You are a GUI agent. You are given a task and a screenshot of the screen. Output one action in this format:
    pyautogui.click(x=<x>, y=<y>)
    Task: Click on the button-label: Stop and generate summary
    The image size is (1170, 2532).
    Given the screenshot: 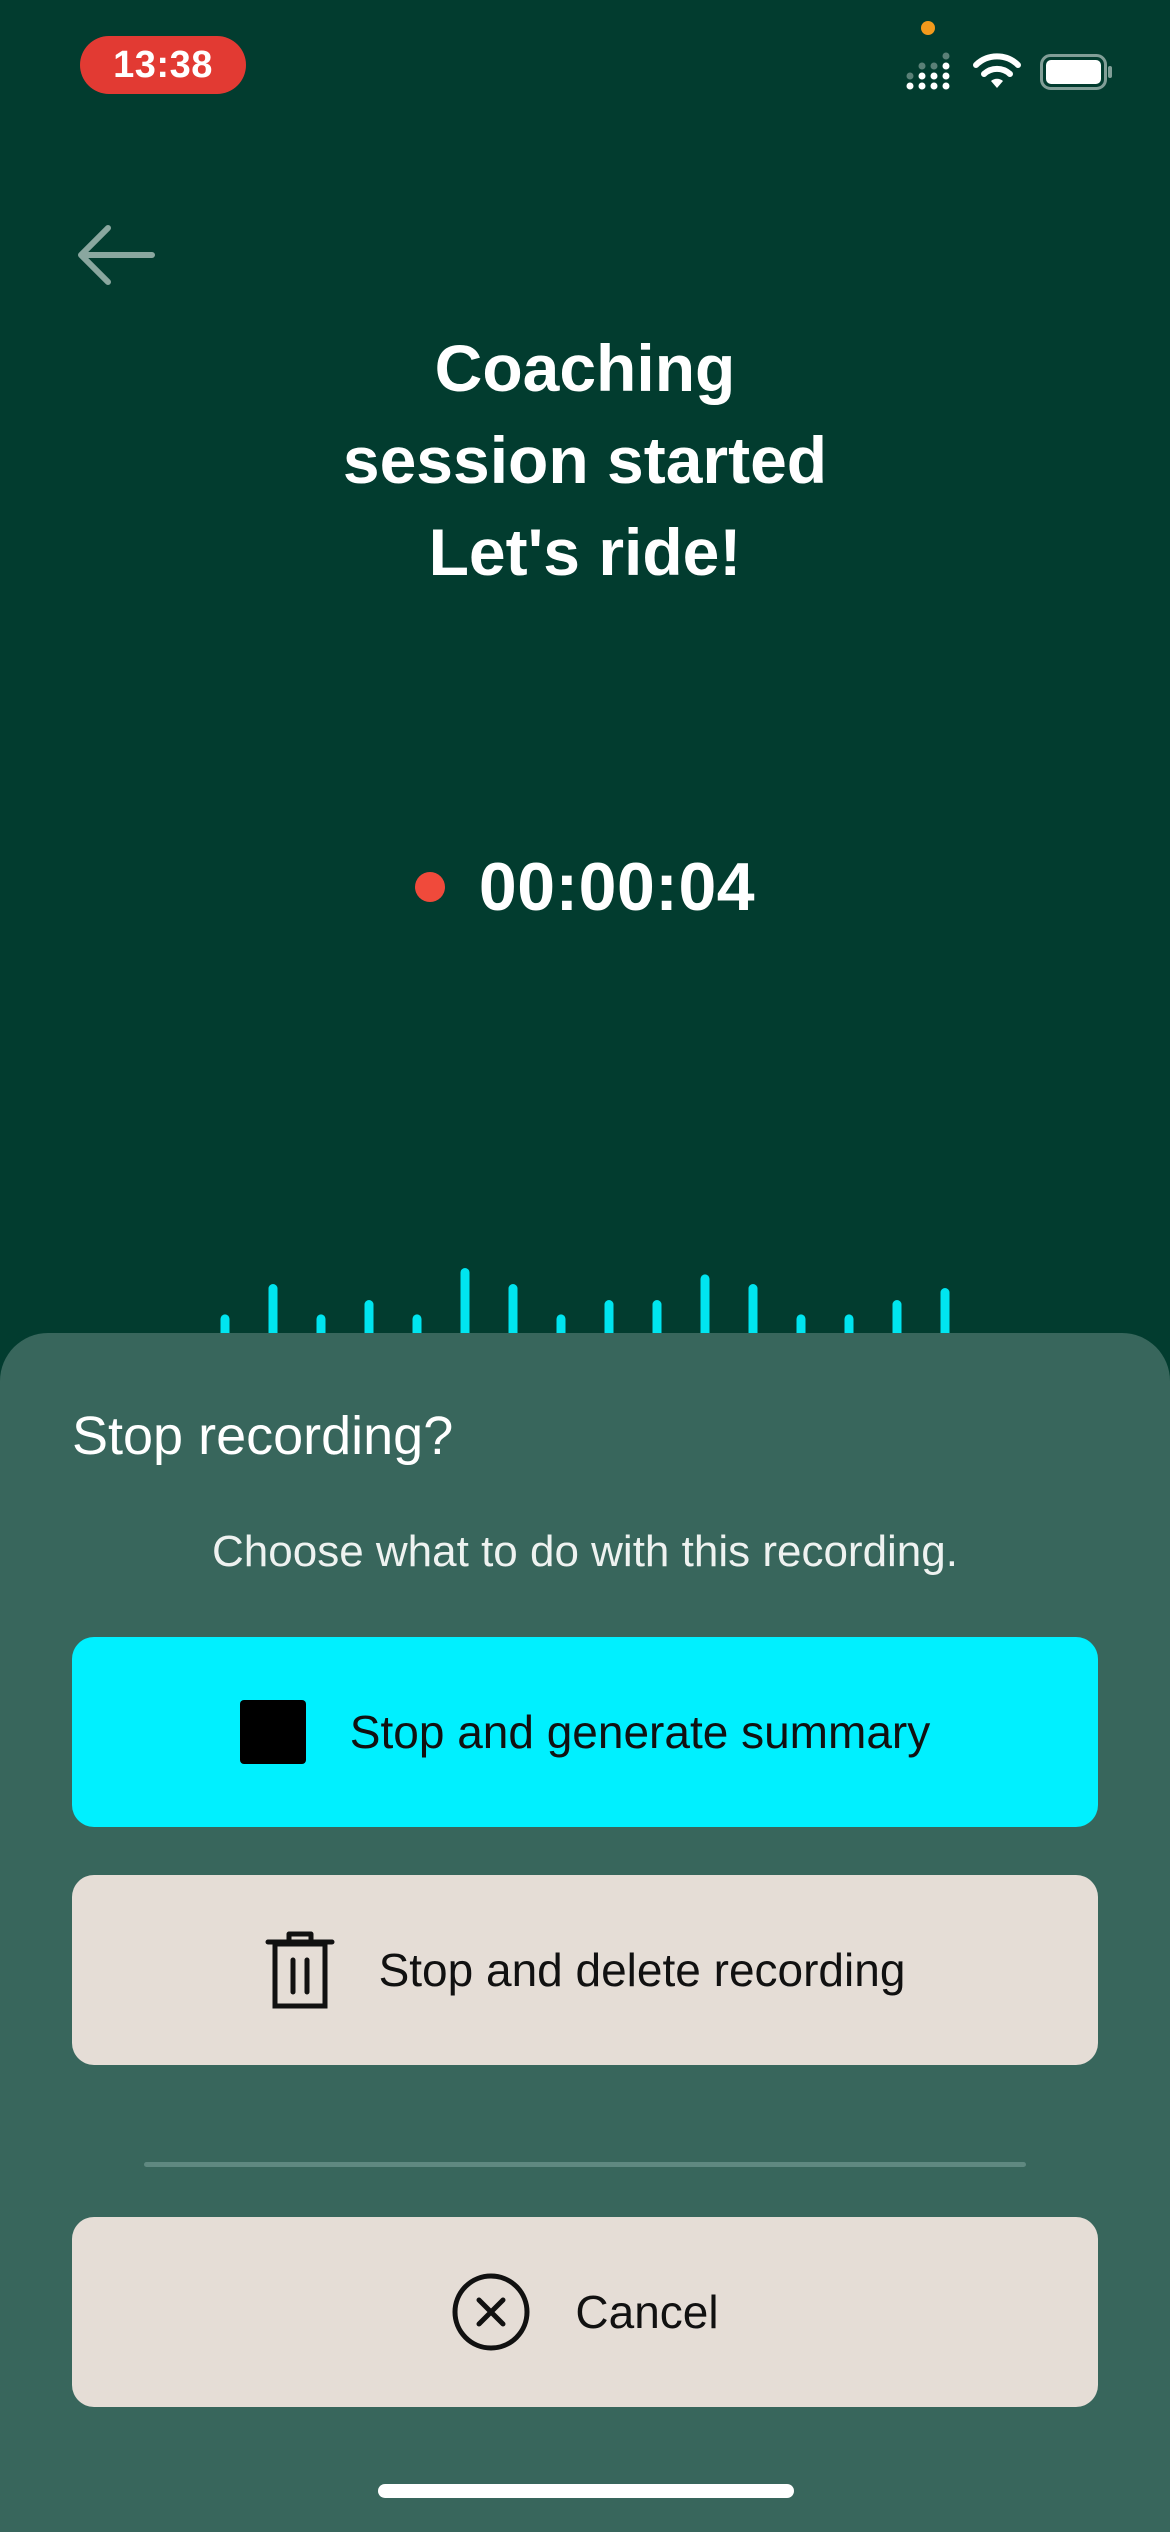 What is the action you would take?
    pyautogui.click(x=640, y=1732)
    